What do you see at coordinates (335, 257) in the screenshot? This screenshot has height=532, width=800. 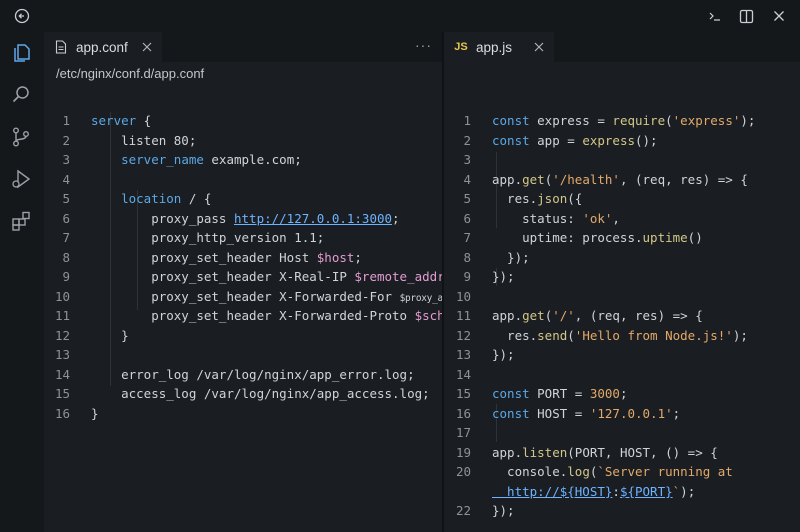 I see `variable-token: $host` at bounding box center [335, 257].